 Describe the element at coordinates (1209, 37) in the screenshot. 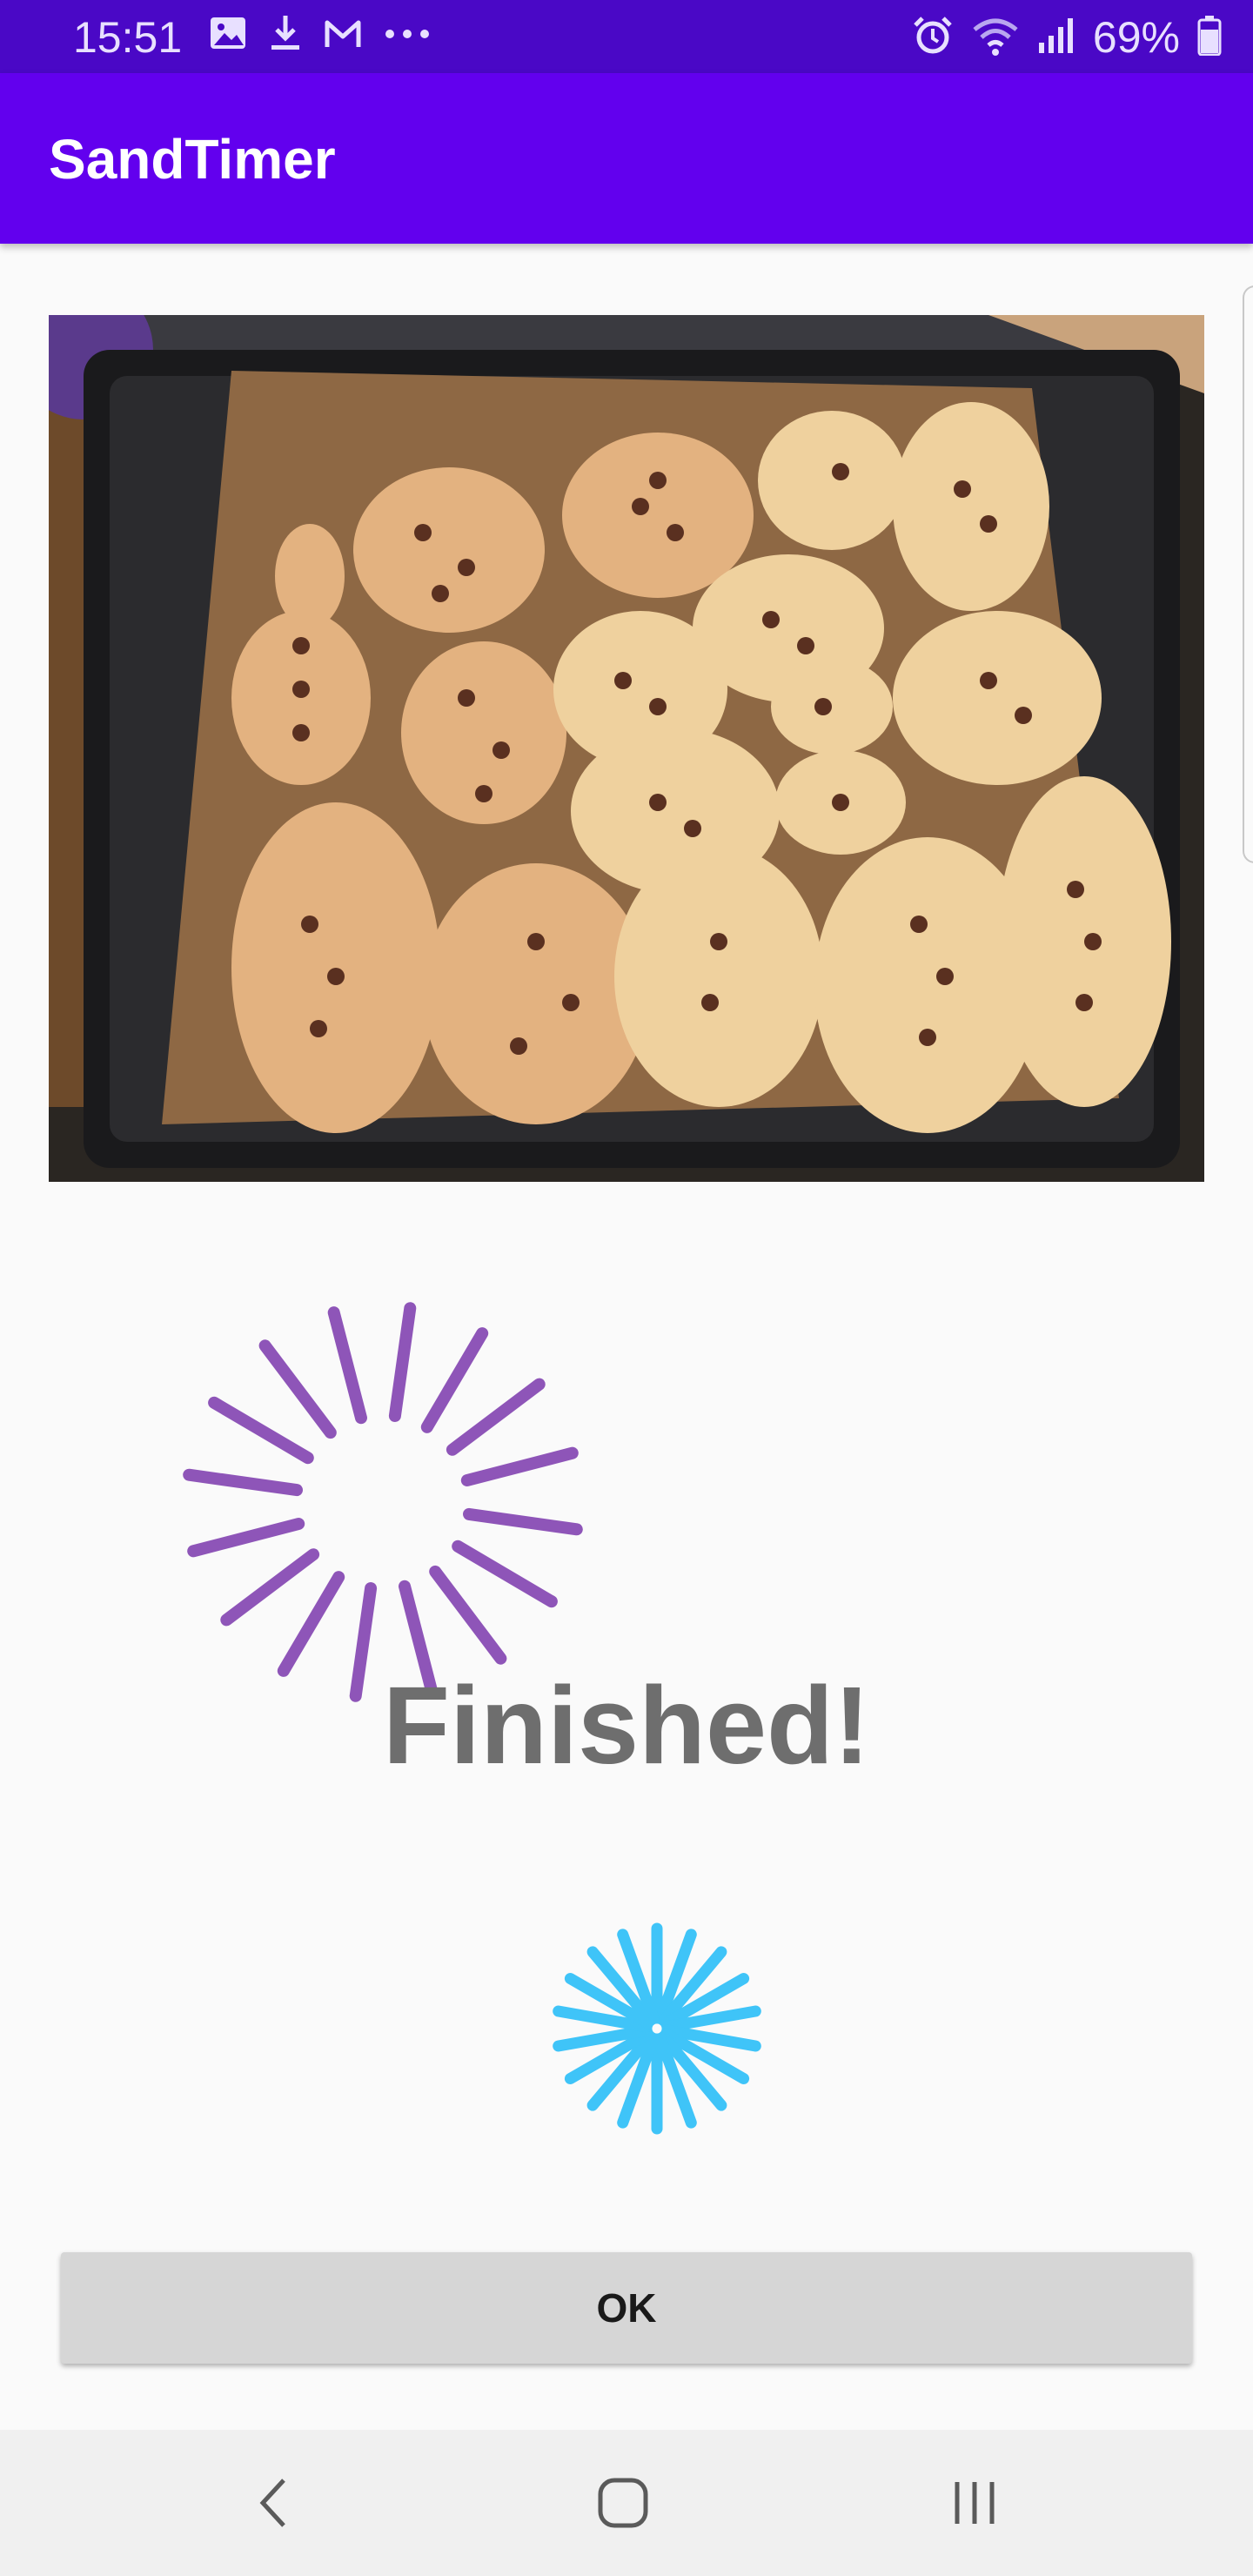

I see `battery-icon` at that location.